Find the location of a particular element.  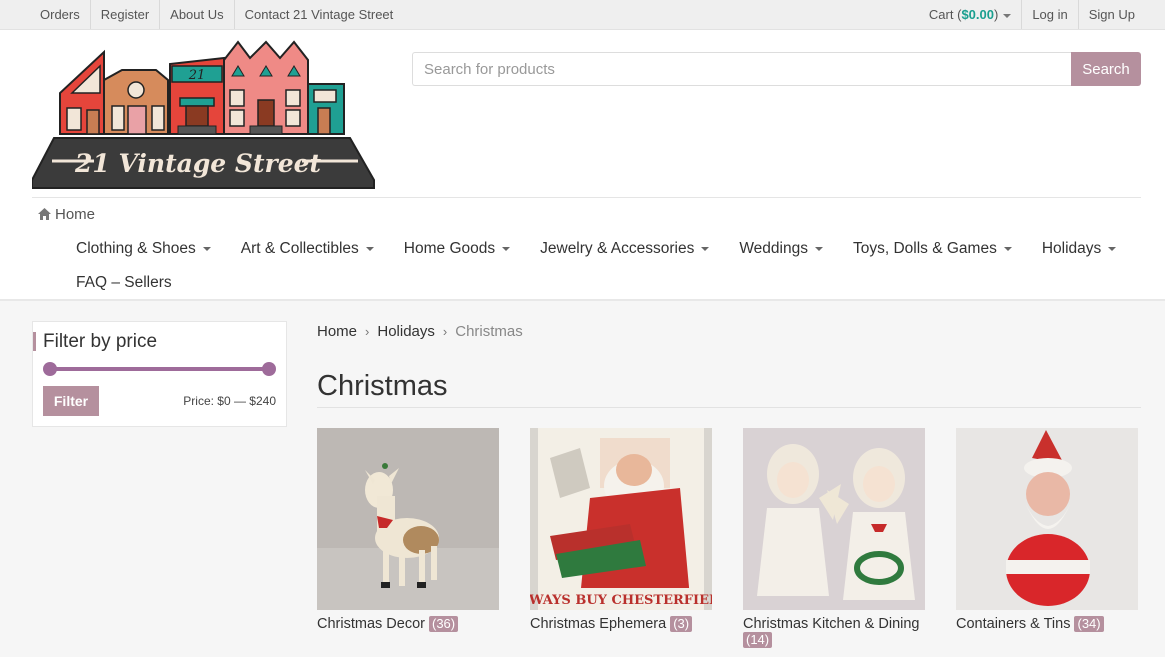

filter-button: Filter is located at coordinates (71, 401).